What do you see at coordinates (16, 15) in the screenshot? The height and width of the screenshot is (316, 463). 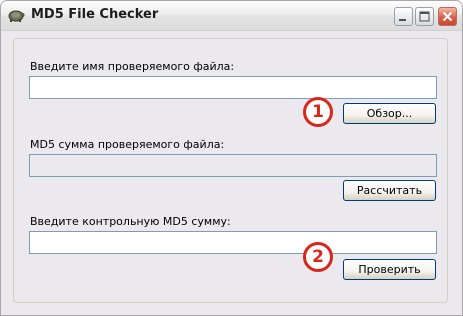 I see `tortoise-icon` at bounding box center [16, 15].